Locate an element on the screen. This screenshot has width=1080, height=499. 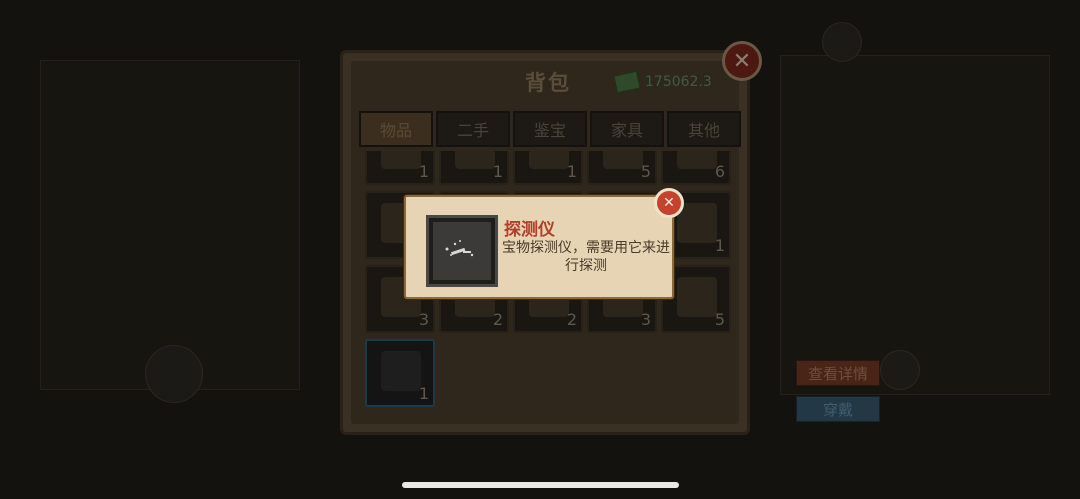
bag-tabs: 物品 二手 鉴宝 家具 其他 is located at coordinates (550, 129).